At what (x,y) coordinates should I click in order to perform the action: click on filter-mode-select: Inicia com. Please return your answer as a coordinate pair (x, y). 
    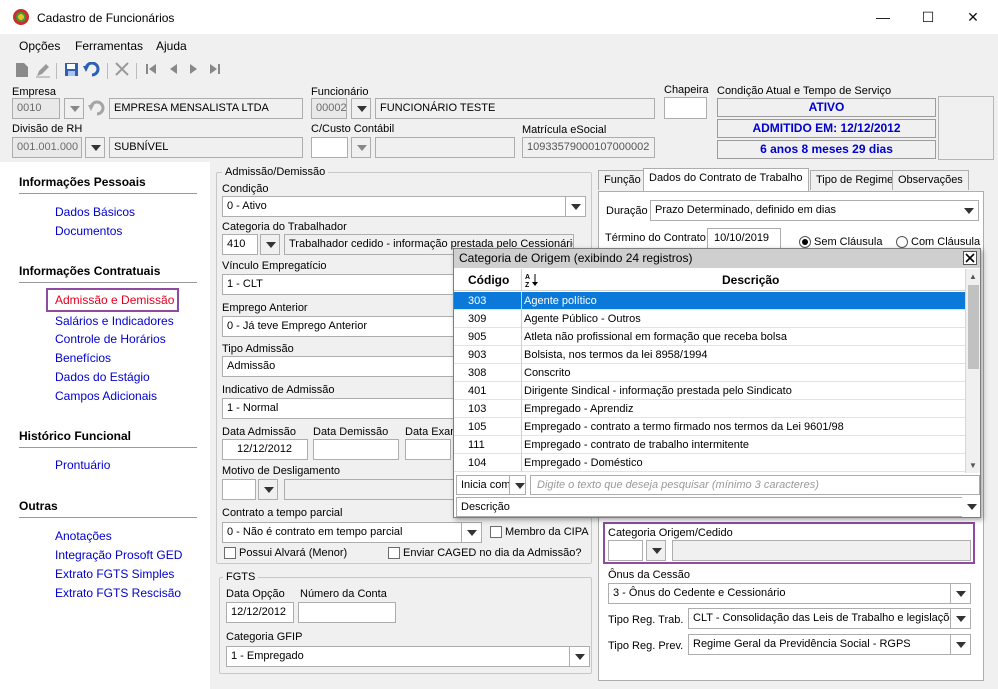
    Looking at the image, I should click on (483, 485).